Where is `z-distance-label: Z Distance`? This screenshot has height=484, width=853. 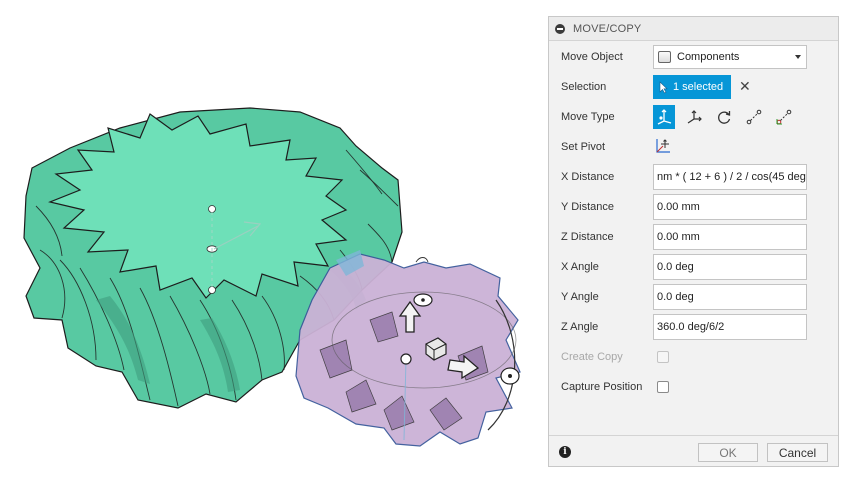 z-distance-label: Z Distance is located at coordinates (587, 237).